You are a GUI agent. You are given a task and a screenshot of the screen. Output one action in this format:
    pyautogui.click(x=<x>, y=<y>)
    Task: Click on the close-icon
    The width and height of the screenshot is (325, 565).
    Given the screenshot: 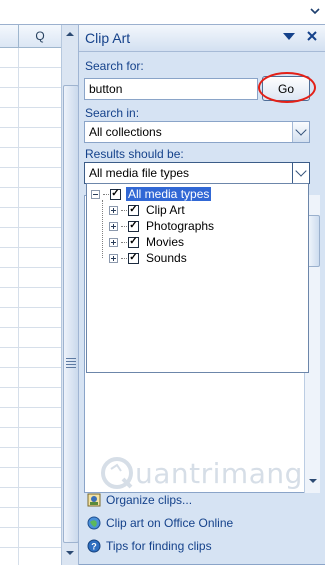 What is the action you would take?
    pyautogui.click(x=312, y=36)
    